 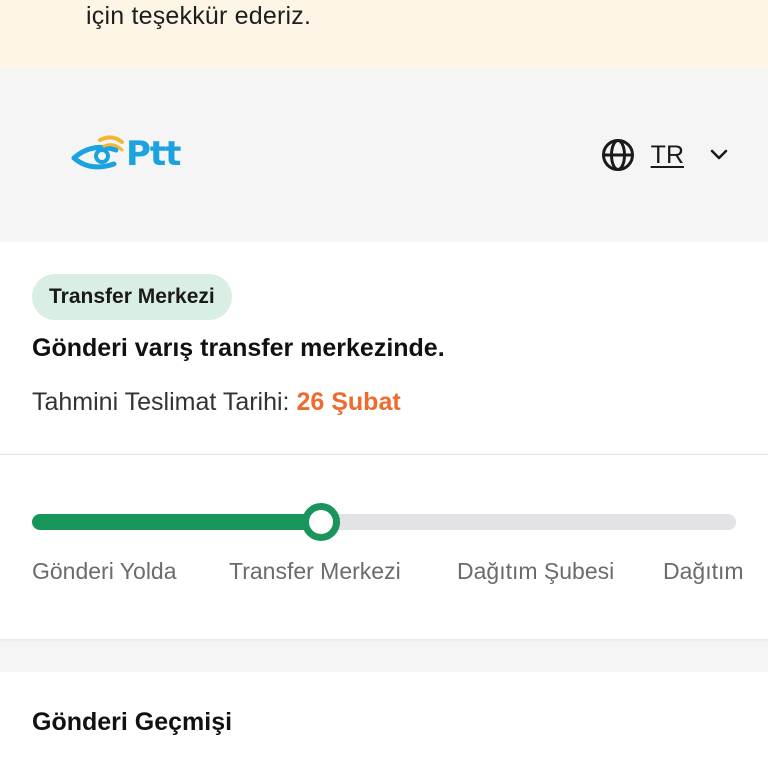 I want to click on step-label-delivery: Dağıtım, so click(x=703, y=571).